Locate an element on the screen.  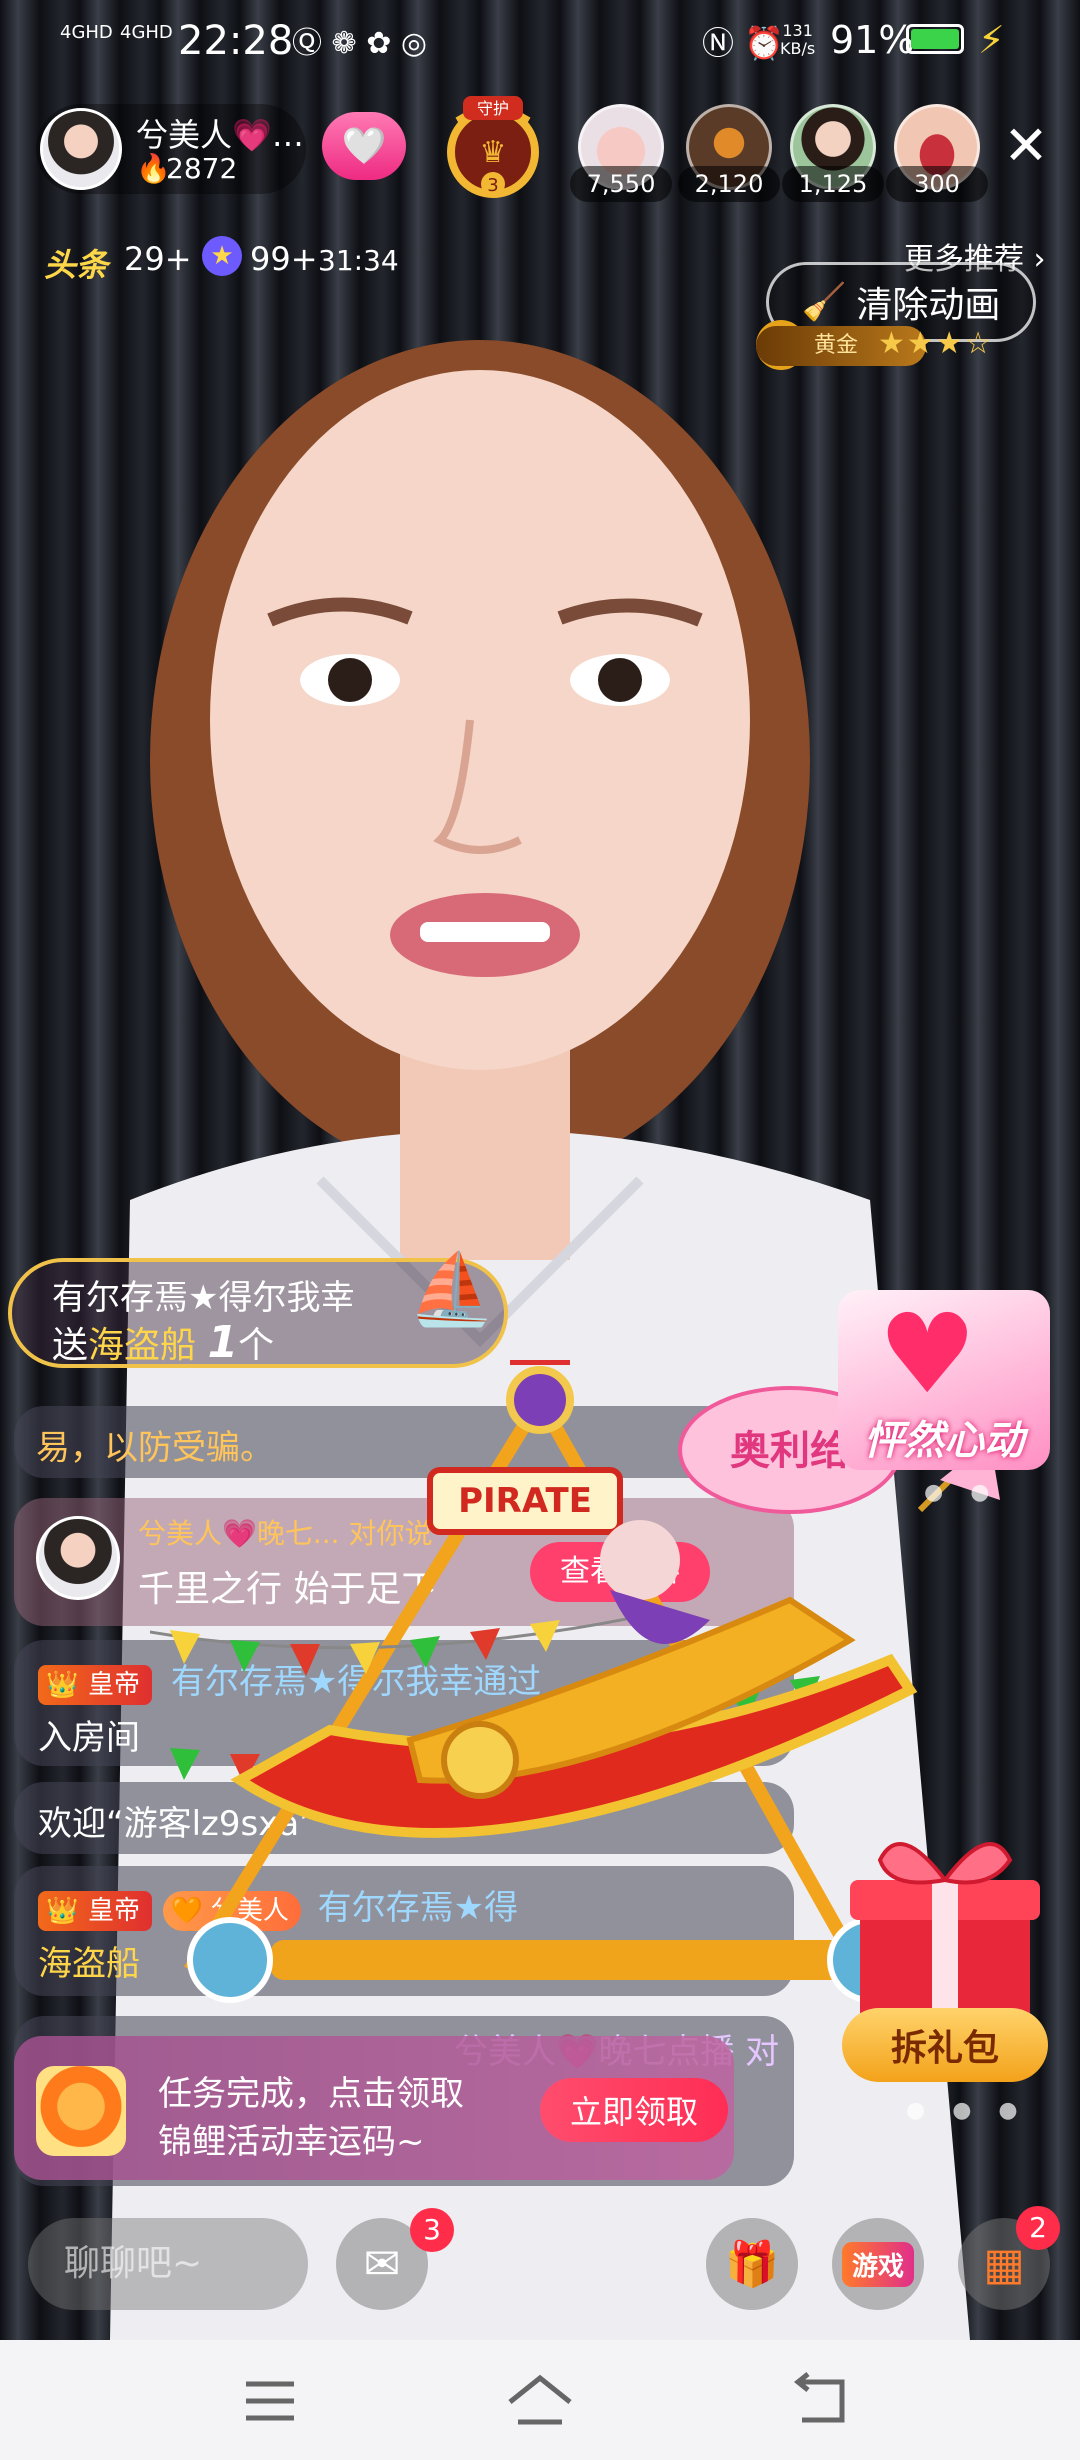
grid-icon: ▦ is located at coordinates (1004, 2264).